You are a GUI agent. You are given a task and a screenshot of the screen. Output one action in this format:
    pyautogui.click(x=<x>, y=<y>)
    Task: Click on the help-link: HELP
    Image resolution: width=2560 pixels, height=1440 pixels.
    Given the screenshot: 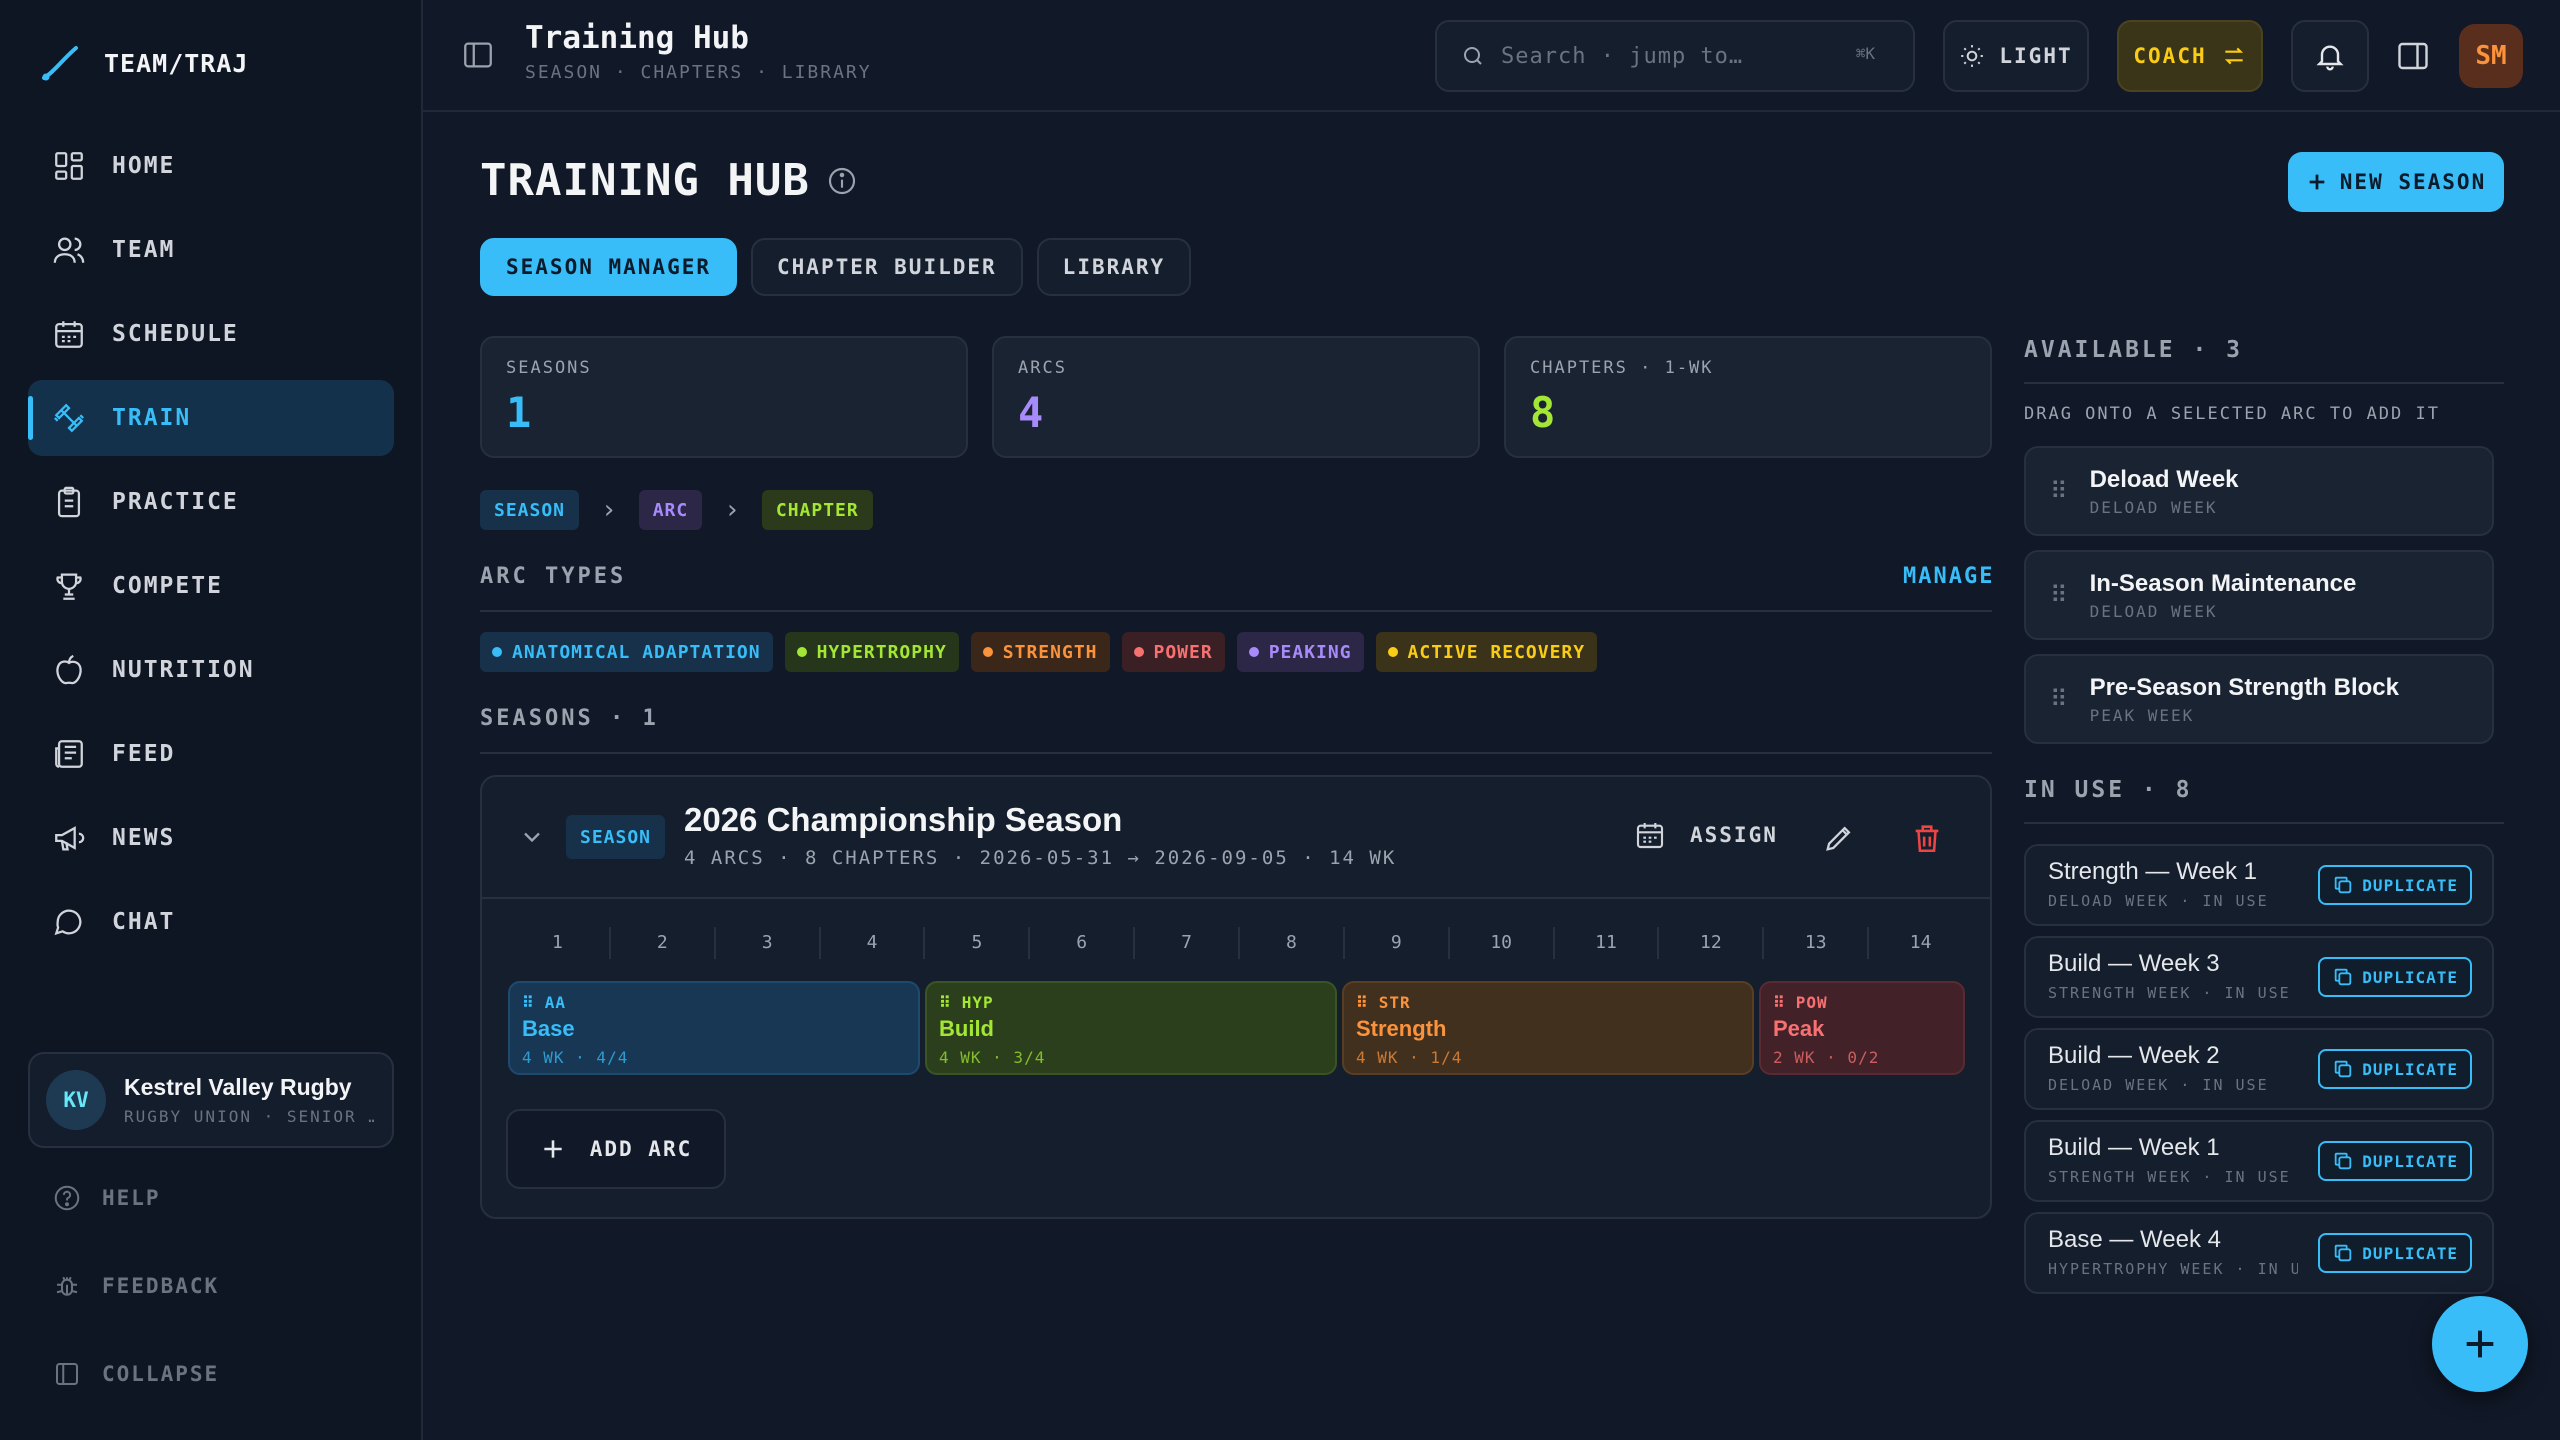 What is the action you would take?
    pyautogui.click(x=106, y=1198)
    